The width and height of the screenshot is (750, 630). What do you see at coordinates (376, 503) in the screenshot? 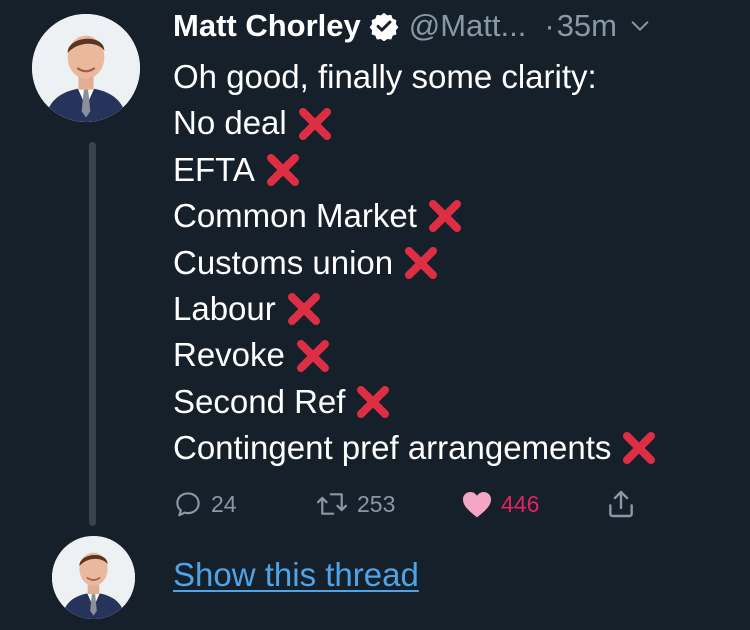
I see `retweet-count: 253` at bounding box center [376, 503].